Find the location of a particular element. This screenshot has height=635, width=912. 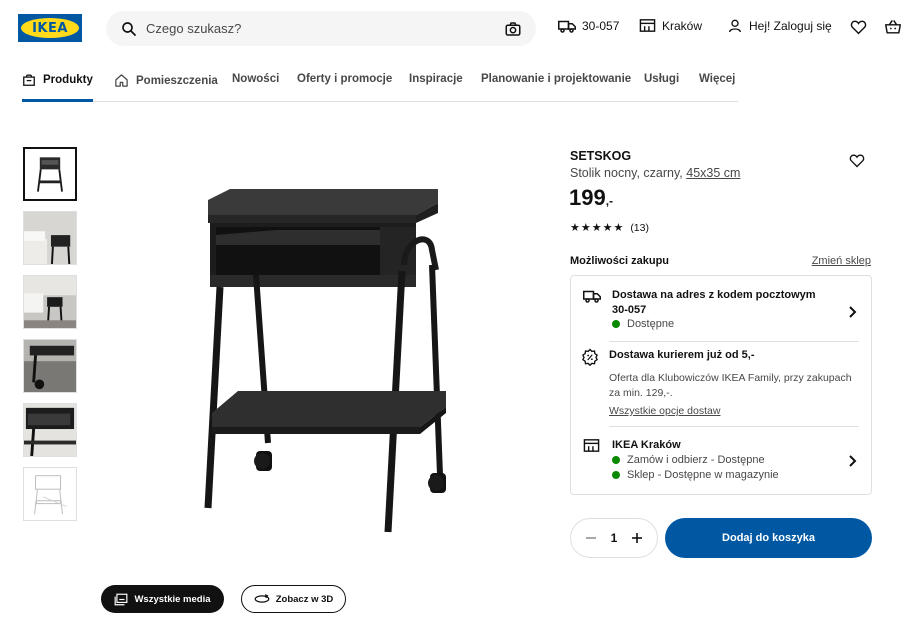

ikea-logo: IKEA is located at coordinates (50, 28).